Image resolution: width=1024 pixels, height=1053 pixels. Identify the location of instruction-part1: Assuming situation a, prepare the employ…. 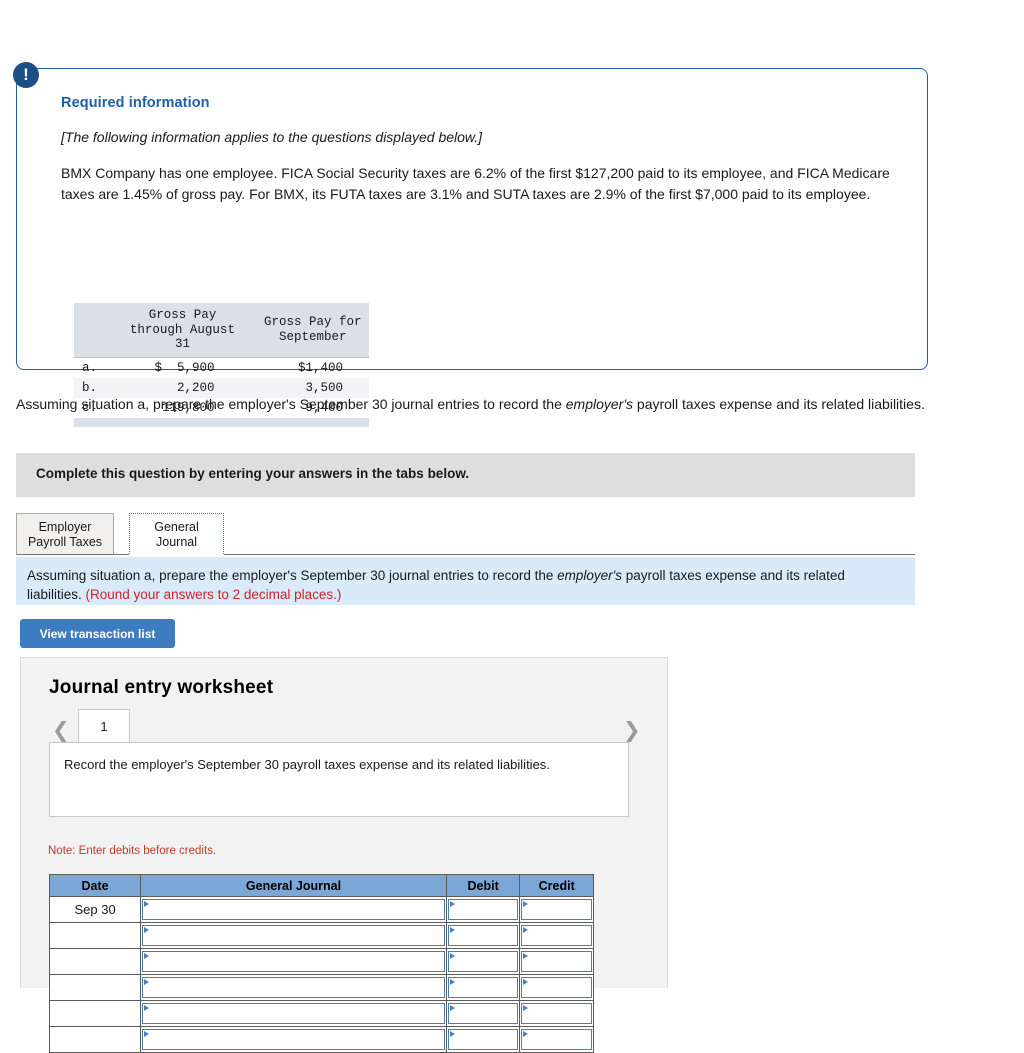
(292, 575).